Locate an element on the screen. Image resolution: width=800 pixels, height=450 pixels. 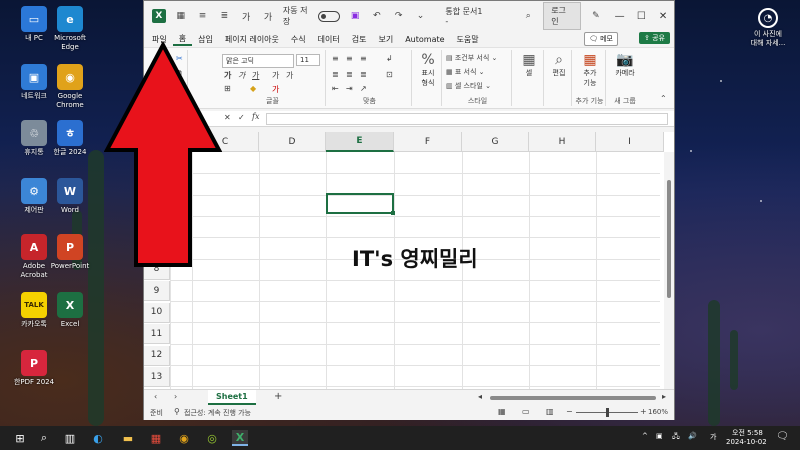
cancel-icon: ✕ is located at coordinates (227, 117).